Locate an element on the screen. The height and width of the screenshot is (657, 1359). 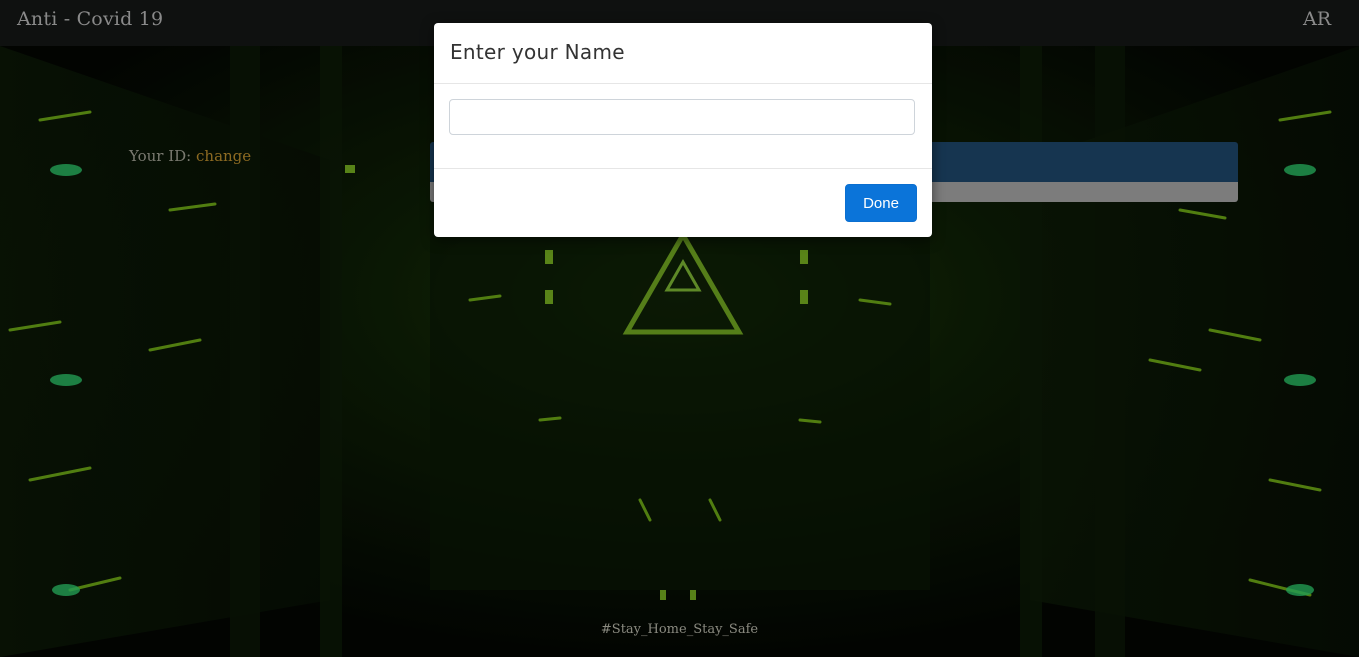
name-dialog: Enter your Name Done is located at coordinates (683, 130).